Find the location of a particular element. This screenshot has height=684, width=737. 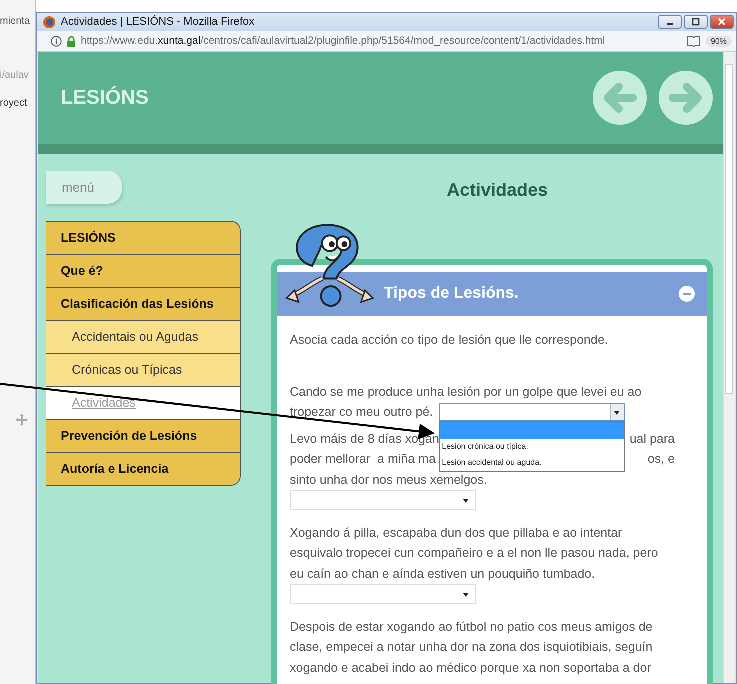

card-title: Tipos de Lesións. is located at coordinates (451, 294).